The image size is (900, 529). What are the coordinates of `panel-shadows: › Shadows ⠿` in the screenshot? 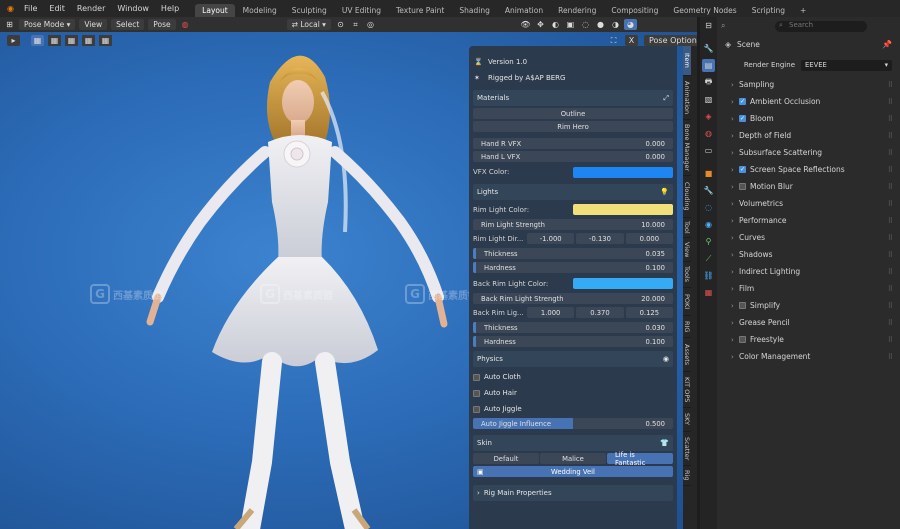 It's located at (808, 254).